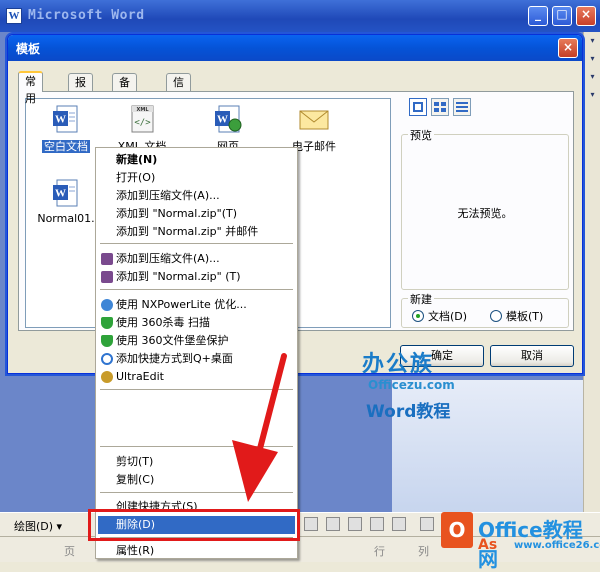 The height and width of the screenshot is (572, 600). What do you see at coordinates (30, 88) in the screenshot?
I see `tab-common: 常用` at bounding box center [30, 88].